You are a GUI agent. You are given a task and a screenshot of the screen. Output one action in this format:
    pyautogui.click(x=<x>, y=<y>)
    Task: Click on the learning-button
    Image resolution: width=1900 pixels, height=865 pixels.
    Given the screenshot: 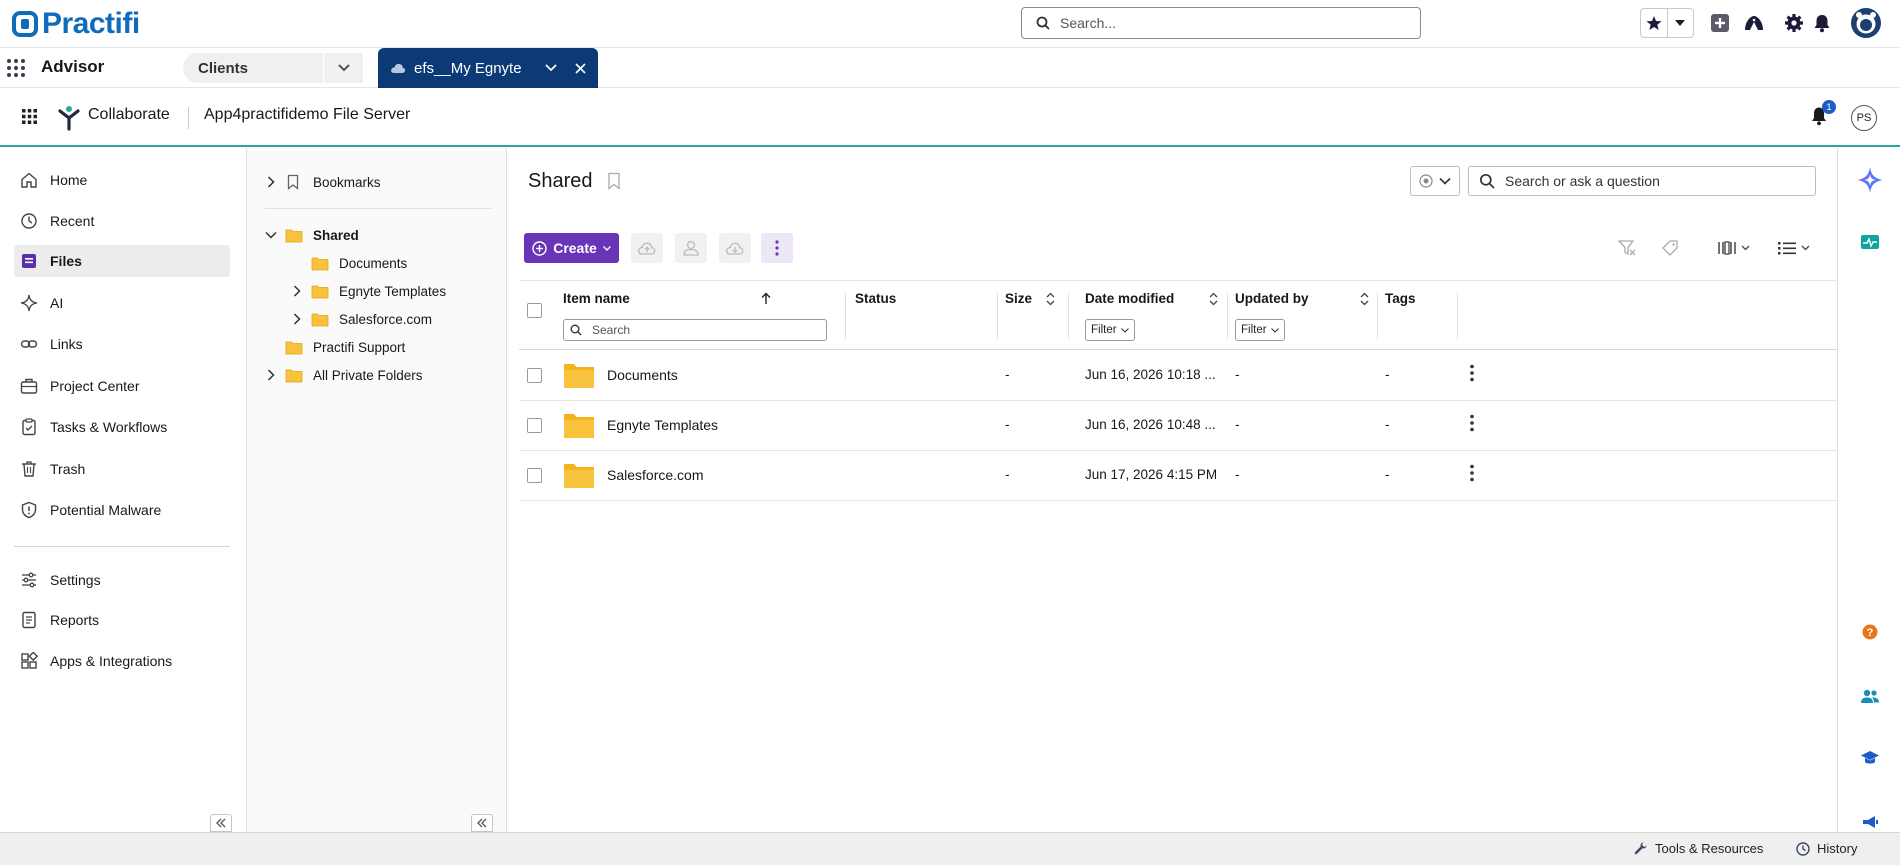 What is the action you would take?
    pyautogui.click(x=1870, y=758)
    